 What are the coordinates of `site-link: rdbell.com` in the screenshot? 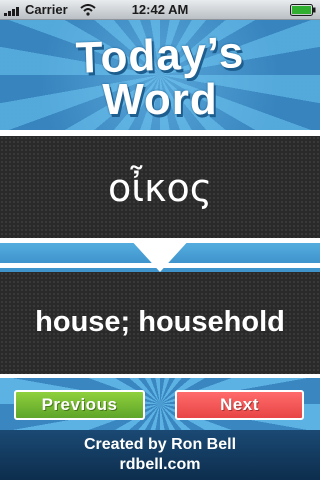 It's located at (160, 465).